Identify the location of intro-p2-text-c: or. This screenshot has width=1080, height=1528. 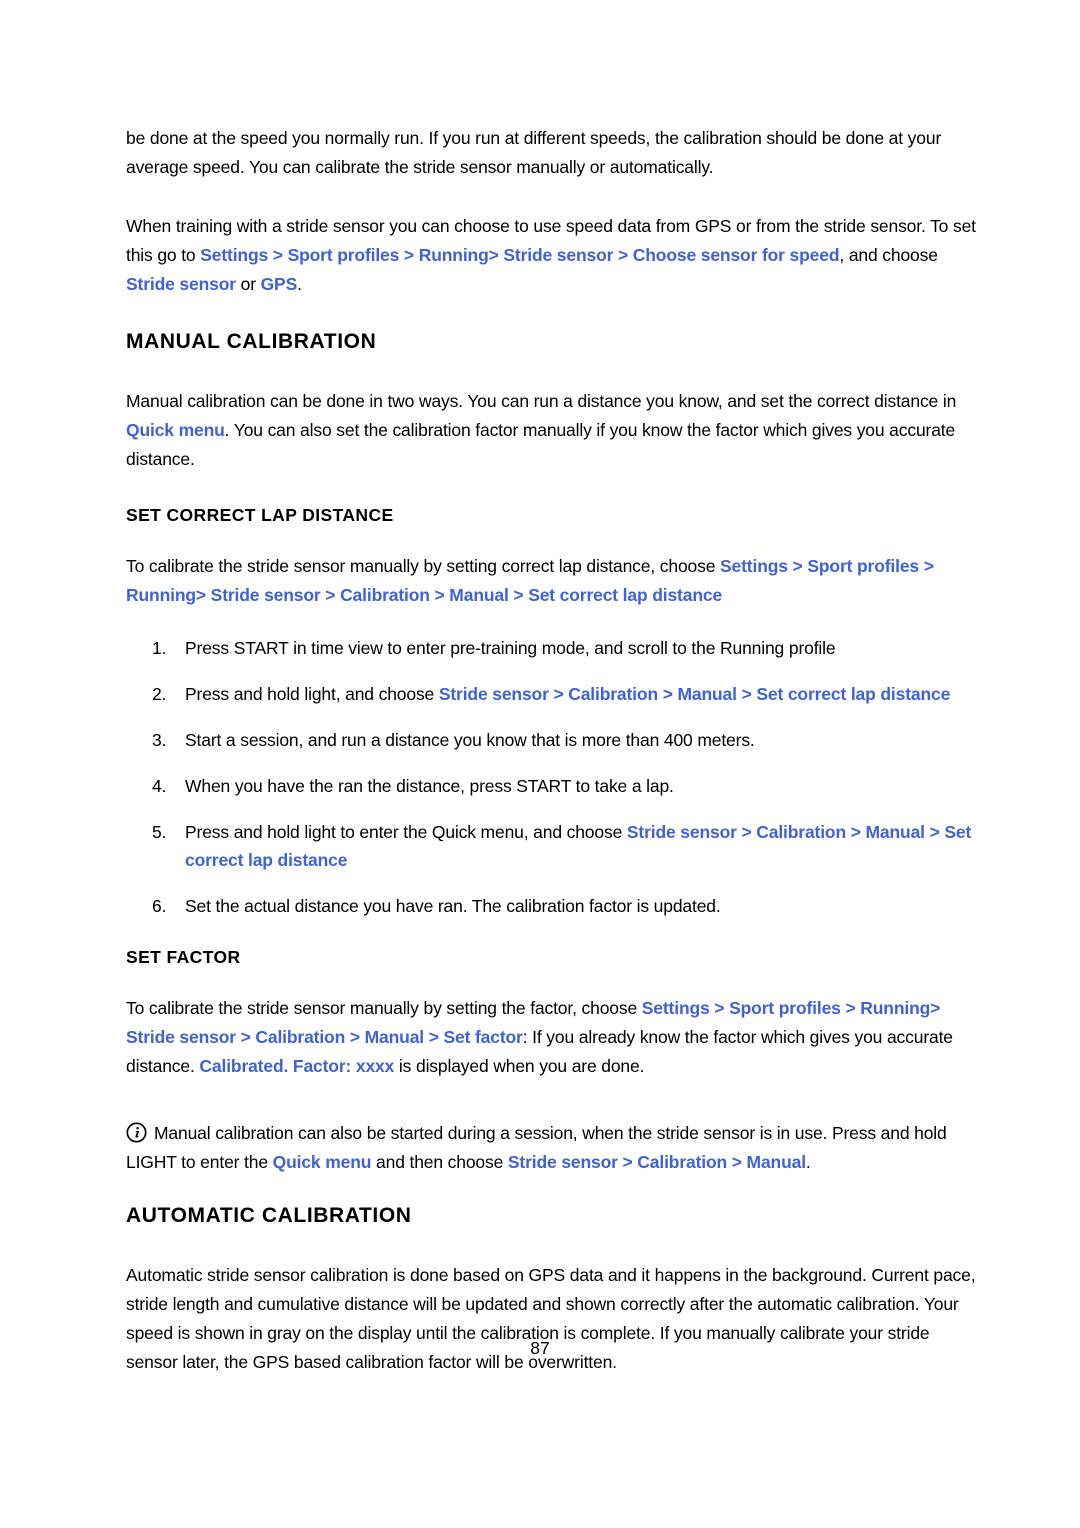
(248, 284).